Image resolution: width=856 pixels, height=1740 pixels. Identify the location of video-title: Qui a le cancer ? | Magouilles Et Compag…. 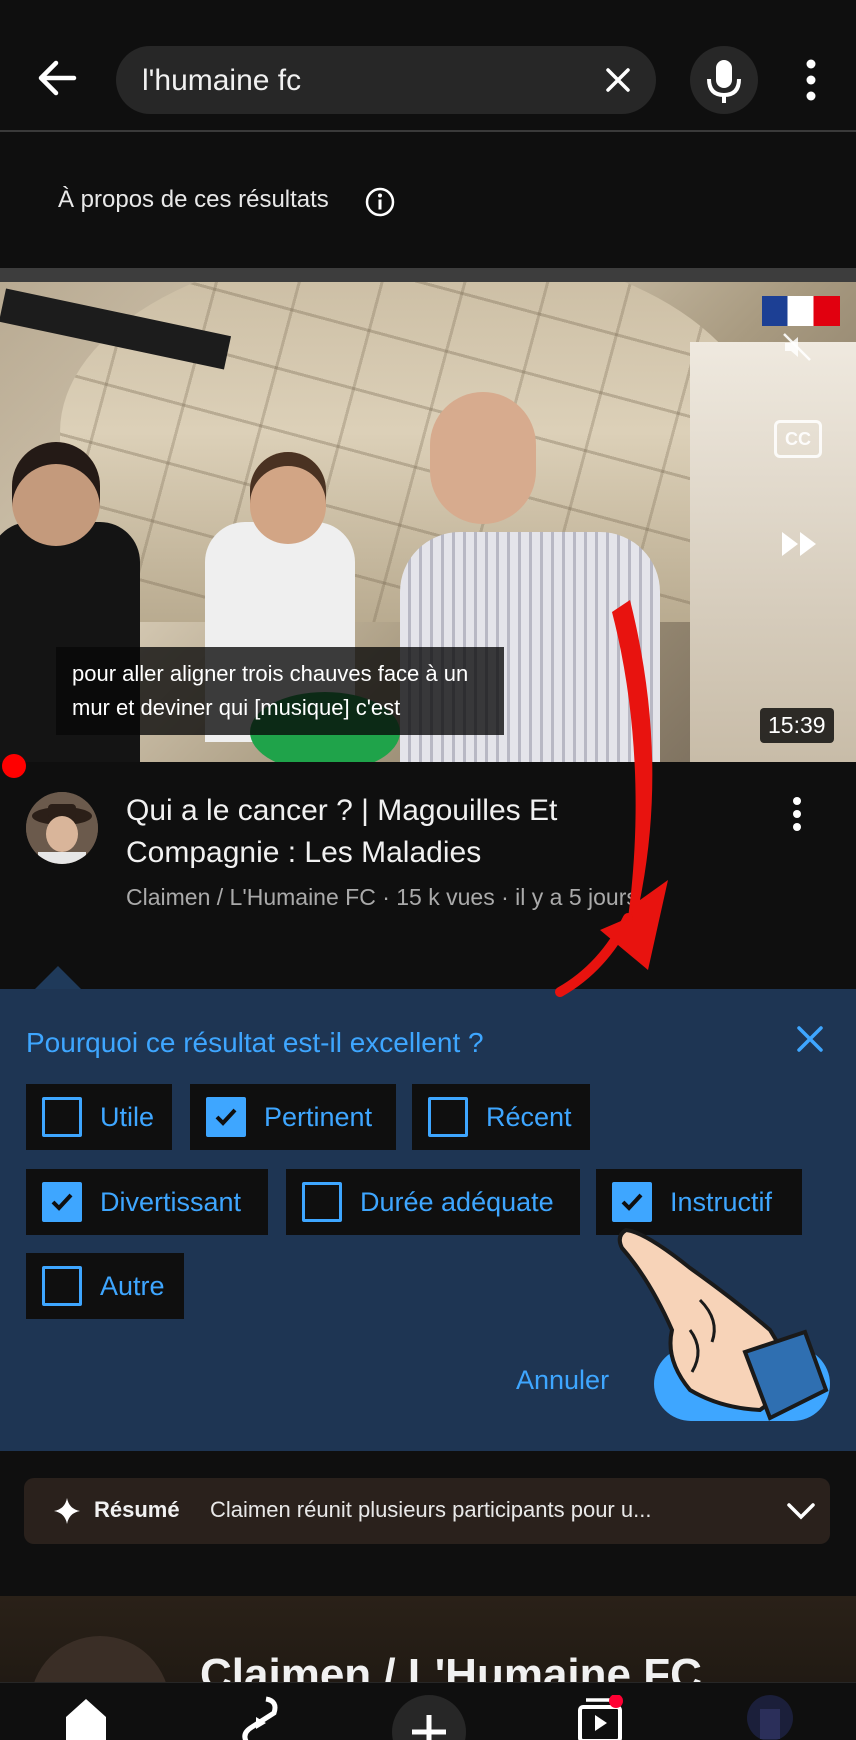
(376, 832).